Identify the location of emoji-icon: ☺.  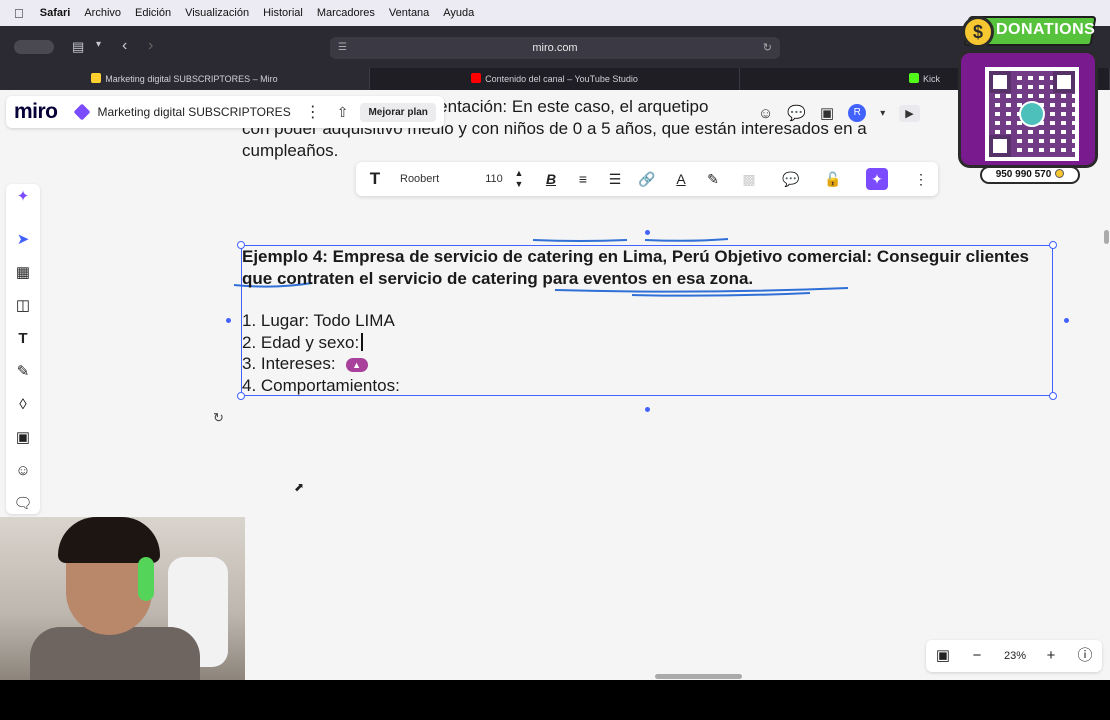
(23, 471).